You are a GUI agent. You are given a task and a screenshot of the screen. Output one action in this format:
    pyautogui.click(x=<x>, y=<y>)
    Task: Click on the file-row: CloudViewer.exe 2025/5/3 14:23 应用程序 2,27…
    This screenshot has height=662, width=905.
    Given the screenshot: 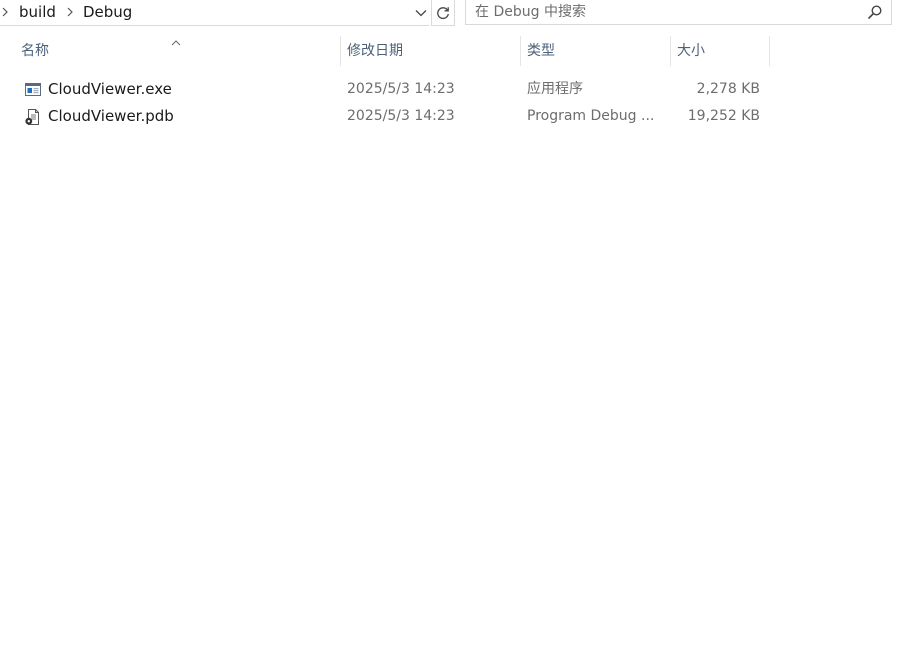 What is the action you would take?
    pyautogui.click(x=452, y=89)
    